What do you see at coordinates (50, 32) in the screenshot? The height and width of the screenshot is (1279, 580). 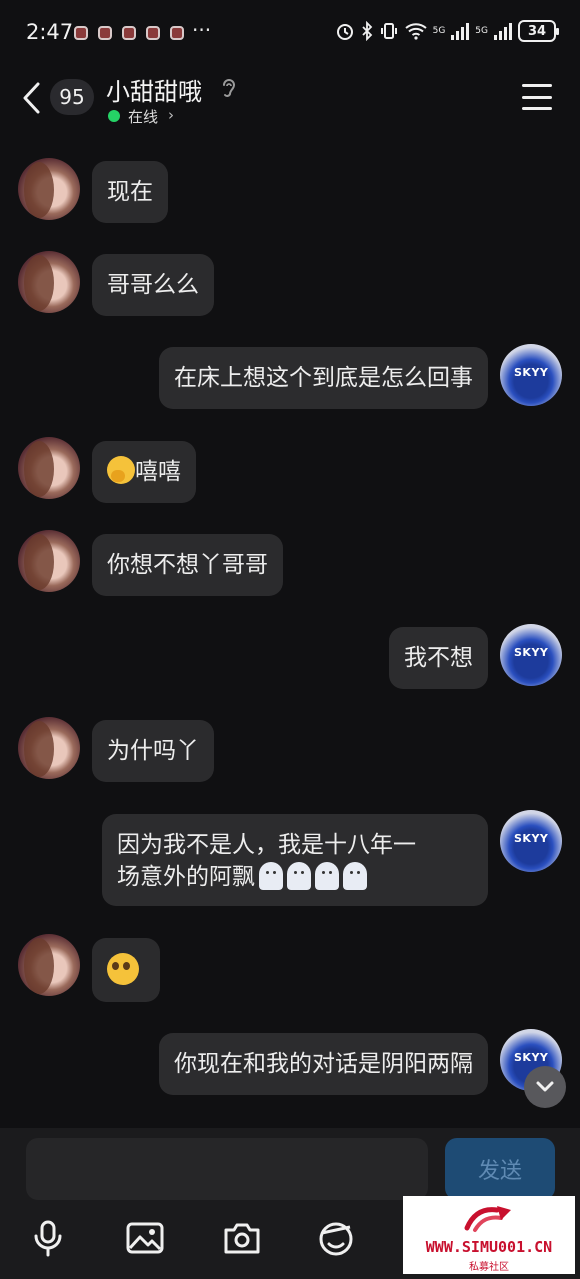 I see `status-time: 2:47` at bounding box center [50, 32].